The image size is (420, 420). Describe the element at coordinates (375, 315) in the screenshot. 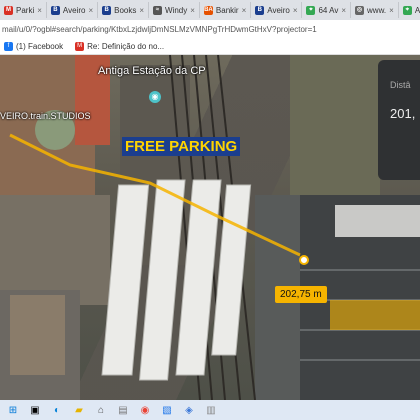

I see `parking-zone-arrow` at that location.